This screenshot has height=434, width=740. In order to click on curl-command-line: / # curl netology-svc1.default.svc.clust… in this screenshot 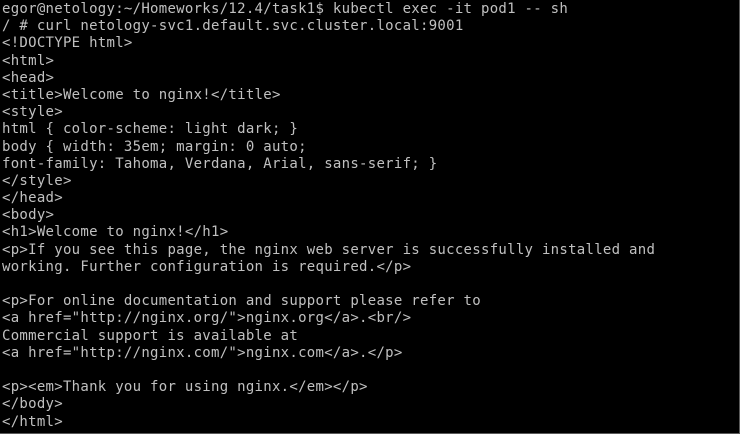, I will do `click(233, 26)`.